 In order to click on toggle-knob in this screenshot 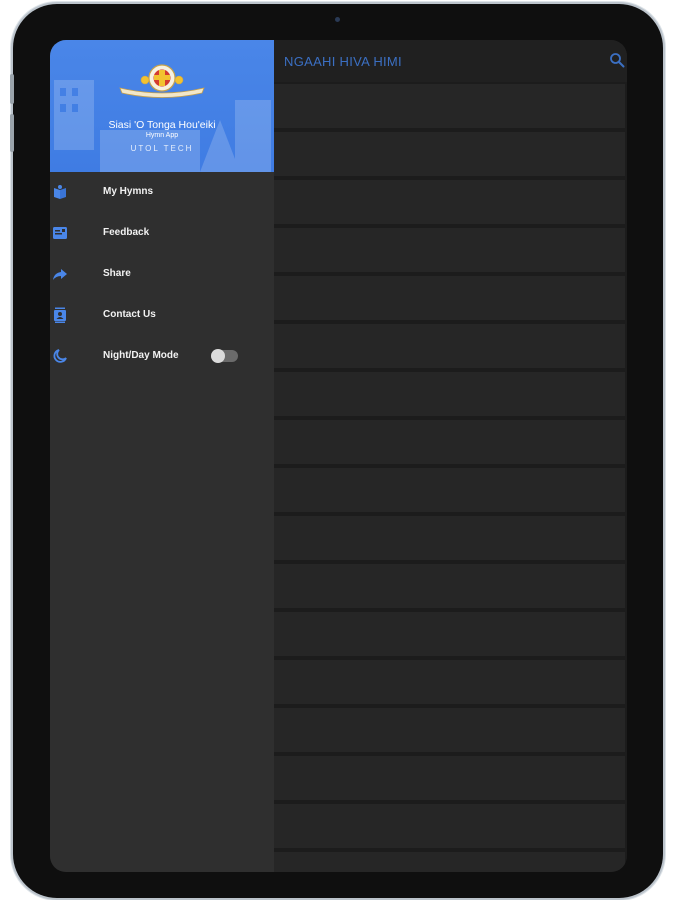, I will do `click(218, 356)`.